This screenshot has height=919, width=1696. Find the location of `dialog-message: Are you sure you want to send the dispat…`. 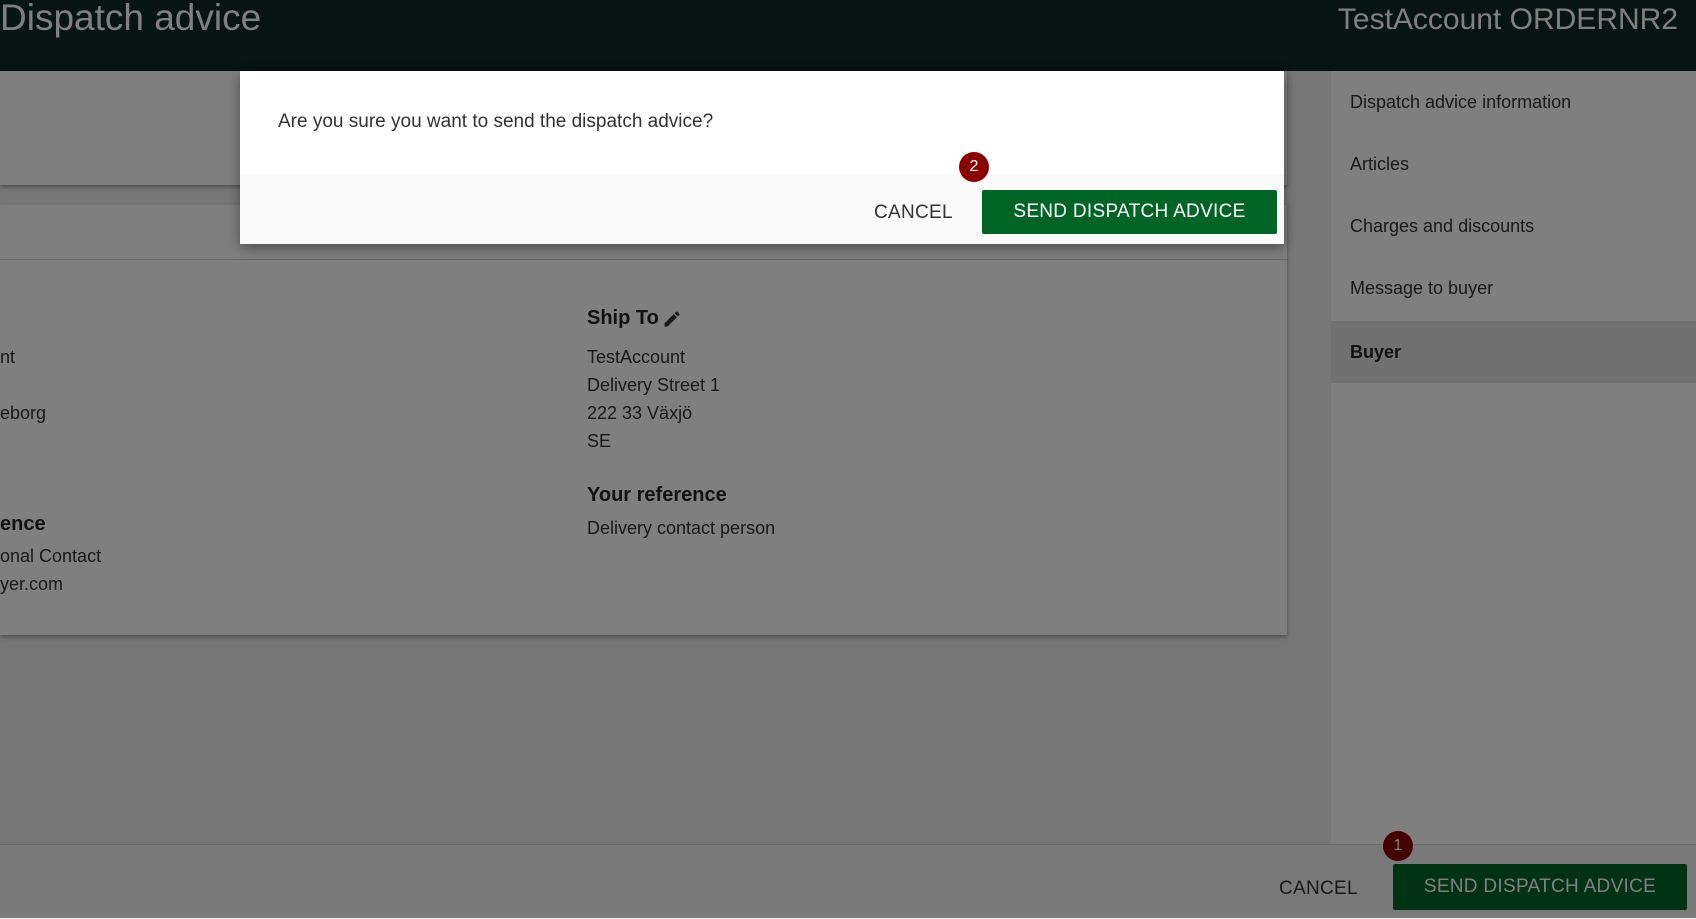

dialog-message: Are you sure you want to send the dispat… is located at coordinates (496, 121).